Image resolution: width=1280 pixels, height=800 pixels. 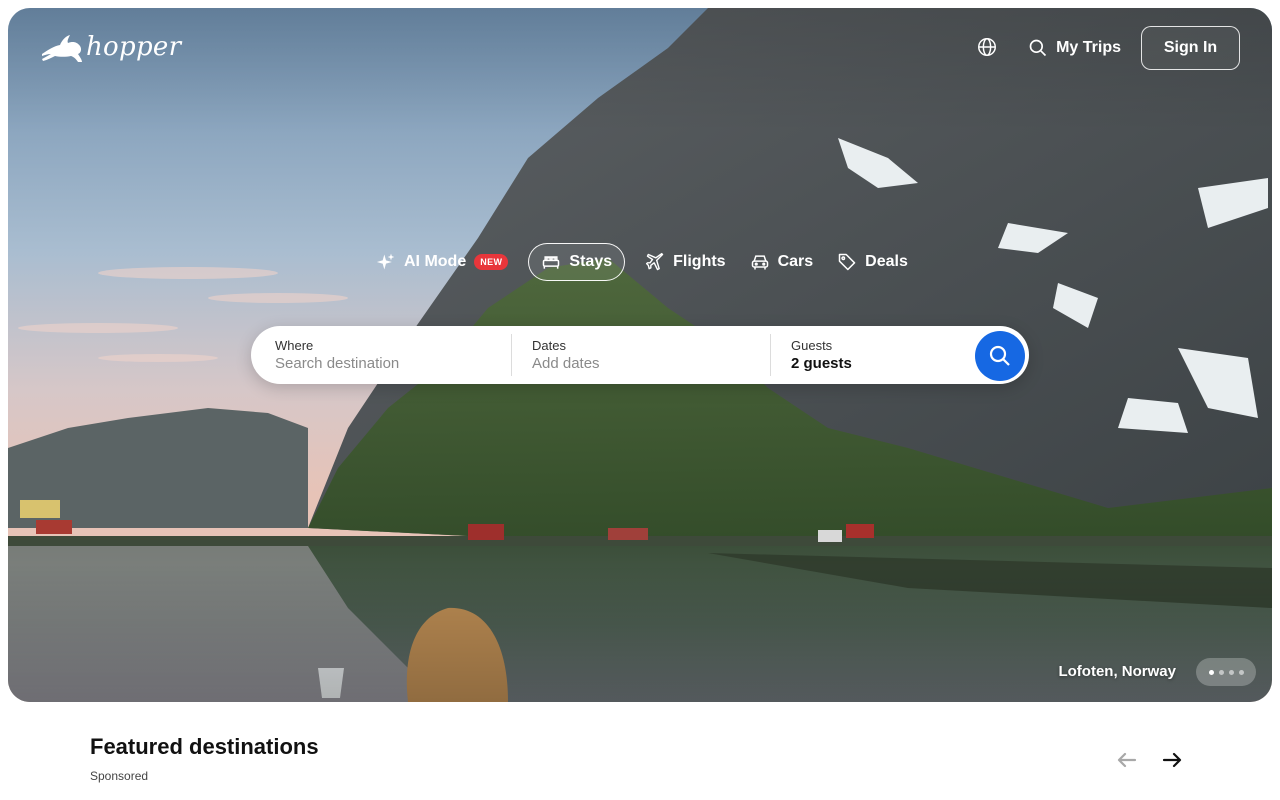 What do you see at coordinates (1172, 760) in the screenshot?
I see `next-arrow-icon` at bounding box center [1172, 760].